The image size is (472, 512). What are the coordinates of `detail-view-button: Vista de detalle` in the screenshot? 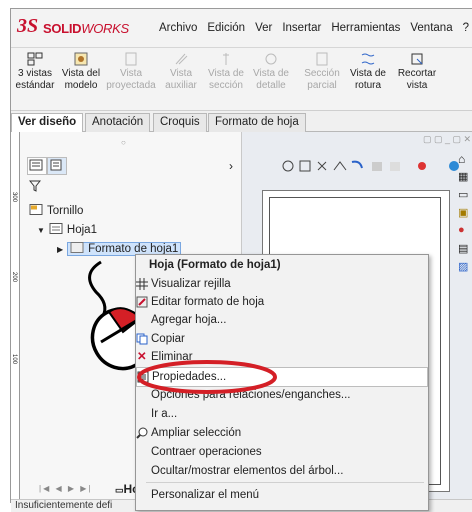 It's located at (271, 72).